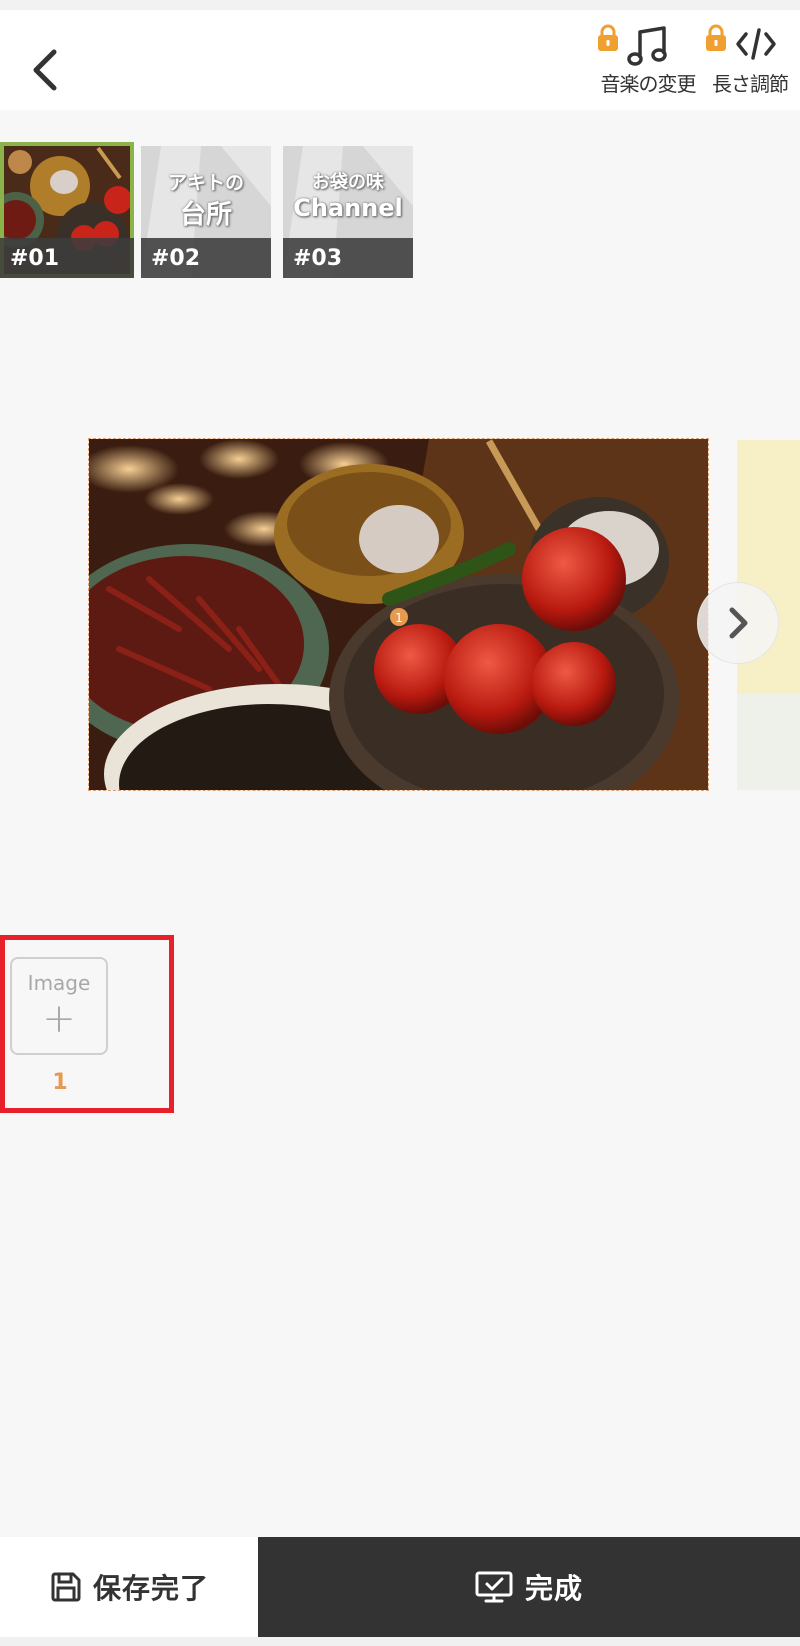  What do you see at coordinates (400, 1641) in the screenshot?
I see `bottom-strip` at bounding box center [400, 1641].